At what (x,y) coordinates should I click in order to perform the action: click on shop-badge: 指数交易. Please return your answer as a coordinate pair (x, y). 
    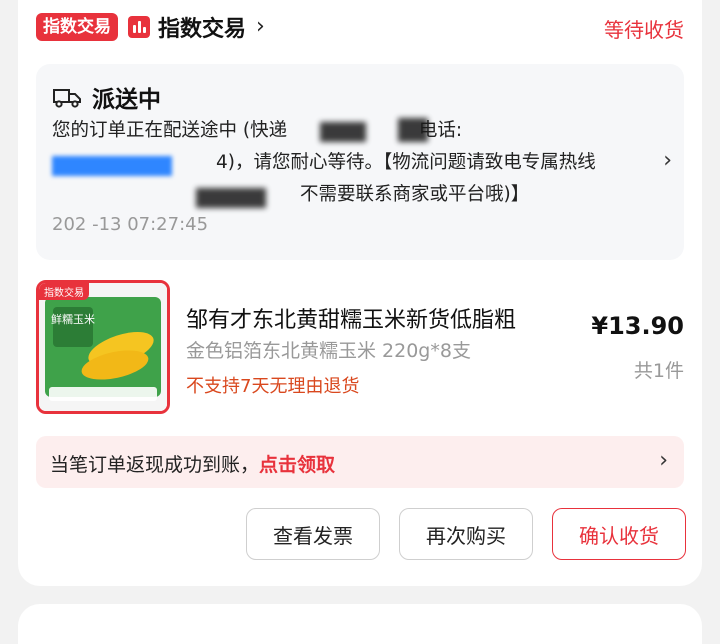
    Looking at the image, I should click on (77, 27).